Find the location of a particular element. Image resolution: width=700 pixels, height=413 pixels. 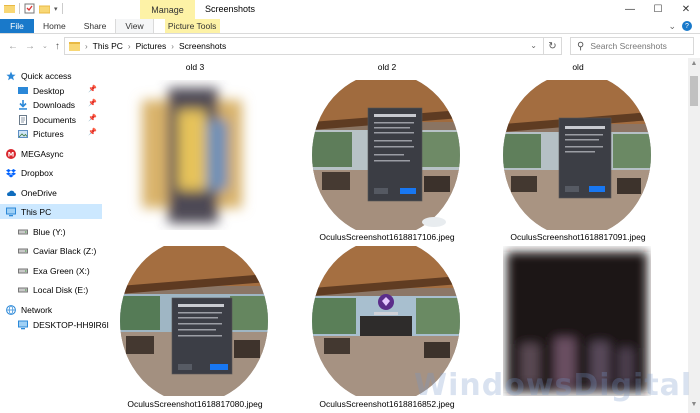

nav-item-downloads: Downloads 📌 is located at coordinates (51, 104).